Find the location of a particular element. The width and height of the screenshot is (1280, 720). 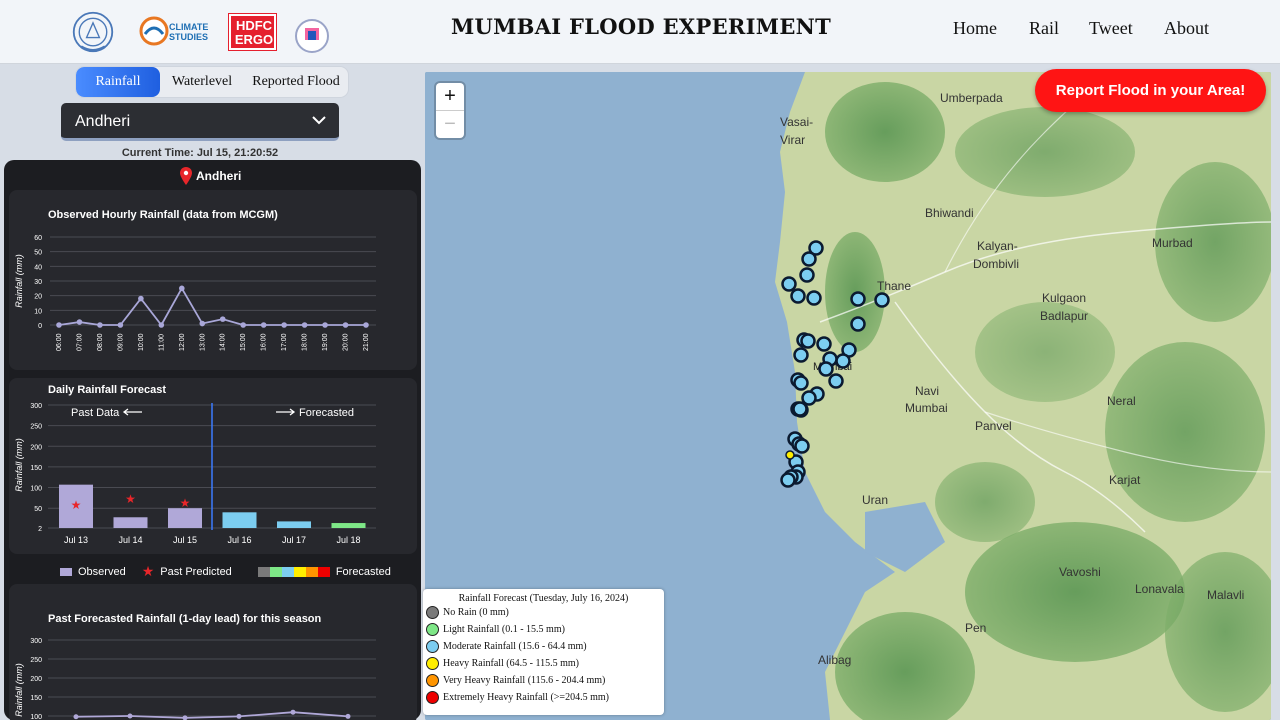

map-place-label: Vavoshi is located at coordinates (1080, 572).